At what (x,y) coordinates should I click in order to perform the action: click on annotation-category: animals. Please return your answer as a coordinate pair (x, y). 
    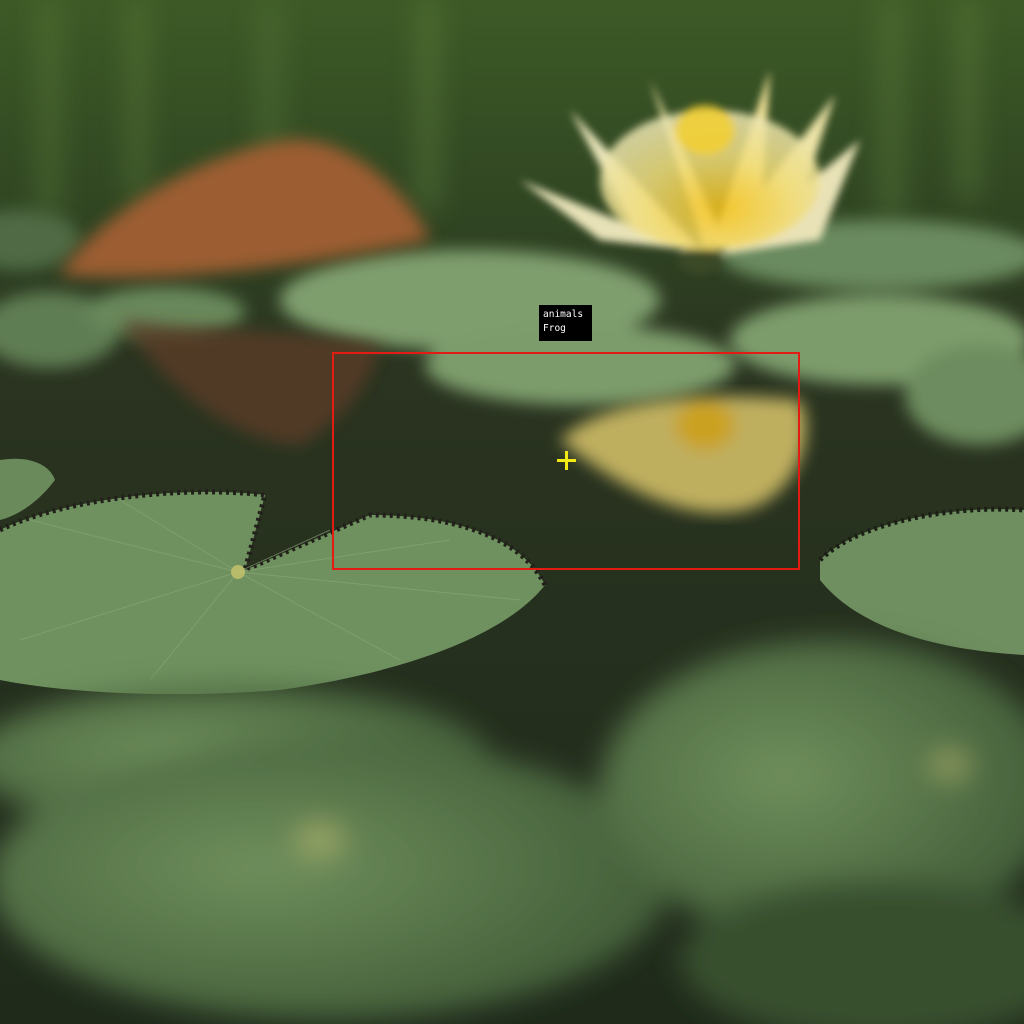
    Looking at the image, I should click on (563, 314).